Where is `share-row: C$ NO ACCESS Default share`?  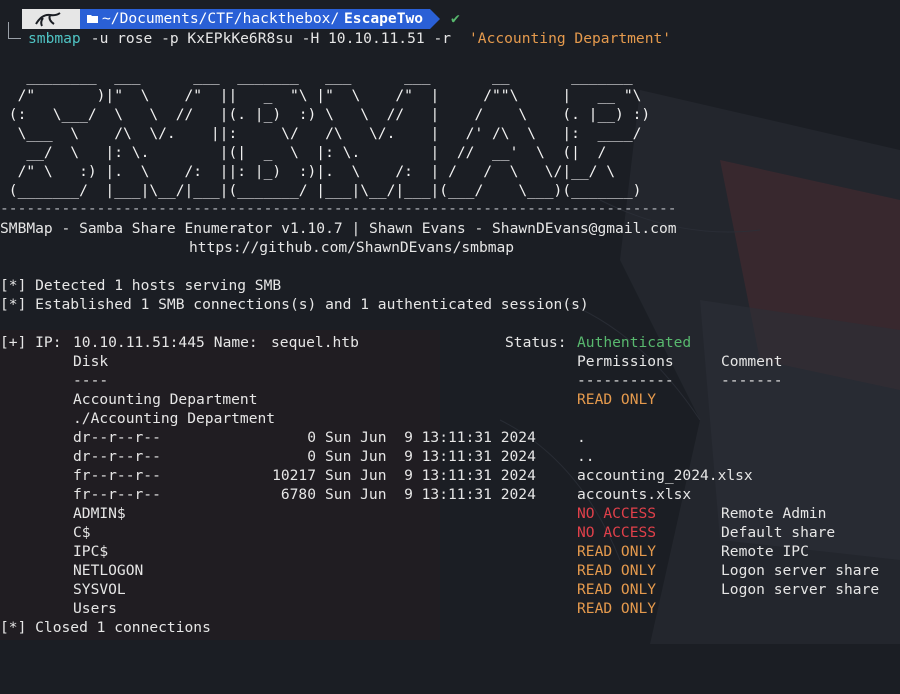 share-row: C$ NO ACCESS Default share is located at coordinates (450, 532).